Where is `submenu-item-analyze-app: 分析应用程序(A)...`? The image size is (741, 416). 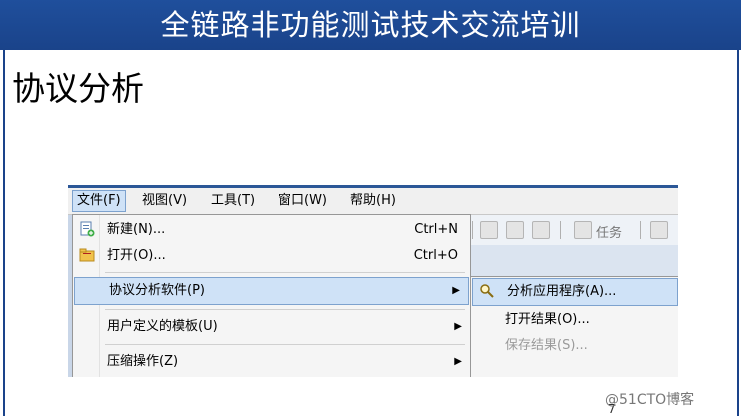 submenu-item-analyze-app: 分析应用程序(A)... is located at coordinates (575, 292).